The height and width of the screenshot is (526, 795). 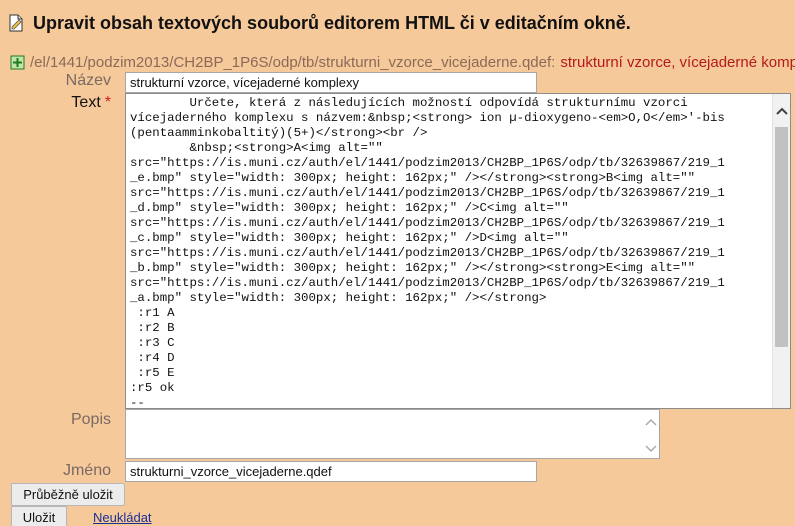 I want to click on text-scrollbar, so click(x=781, y=251).